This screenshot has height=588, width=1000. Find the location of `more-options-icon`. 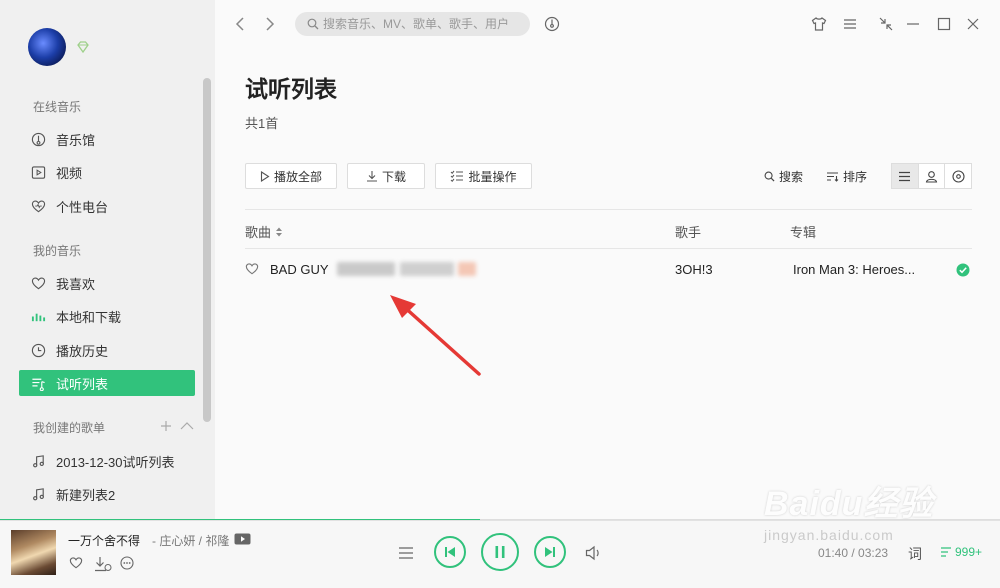

more-options-icon is located at coordinates (127, 563).